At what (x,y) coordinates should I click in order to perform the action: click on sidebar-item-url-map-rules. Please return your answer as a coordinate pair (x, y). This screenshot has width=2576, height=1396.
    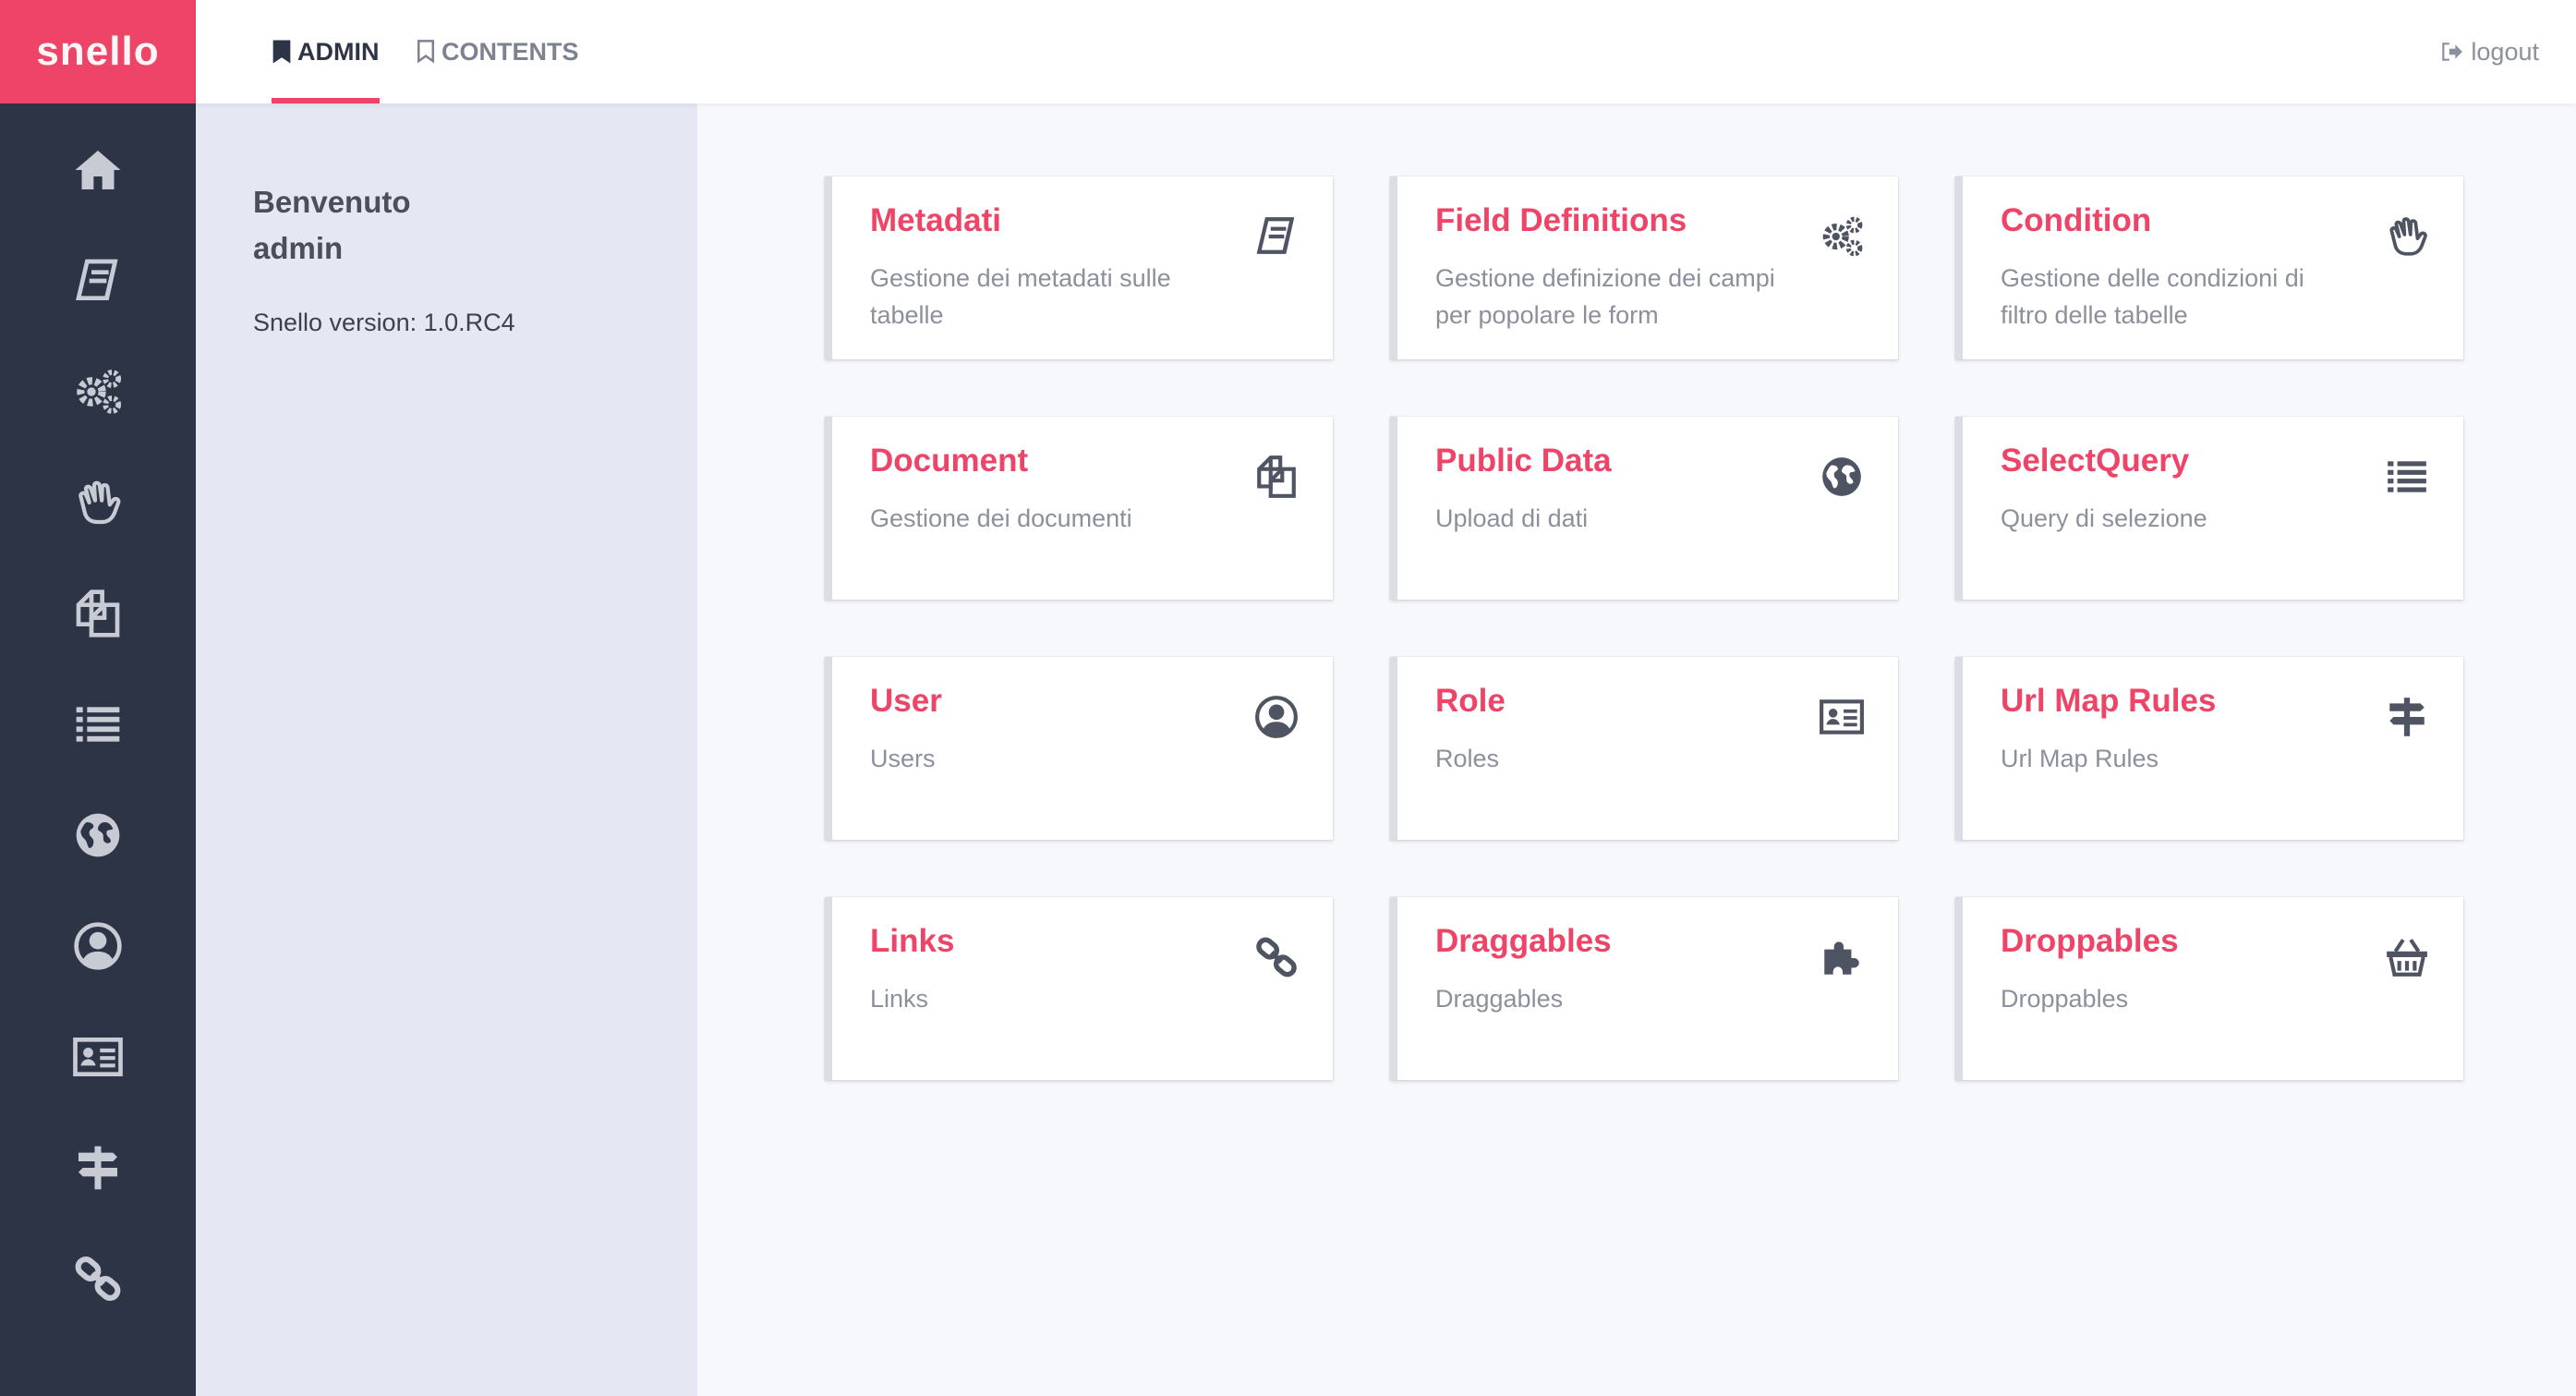
    Looking at the image, I should click on (98, 1168).